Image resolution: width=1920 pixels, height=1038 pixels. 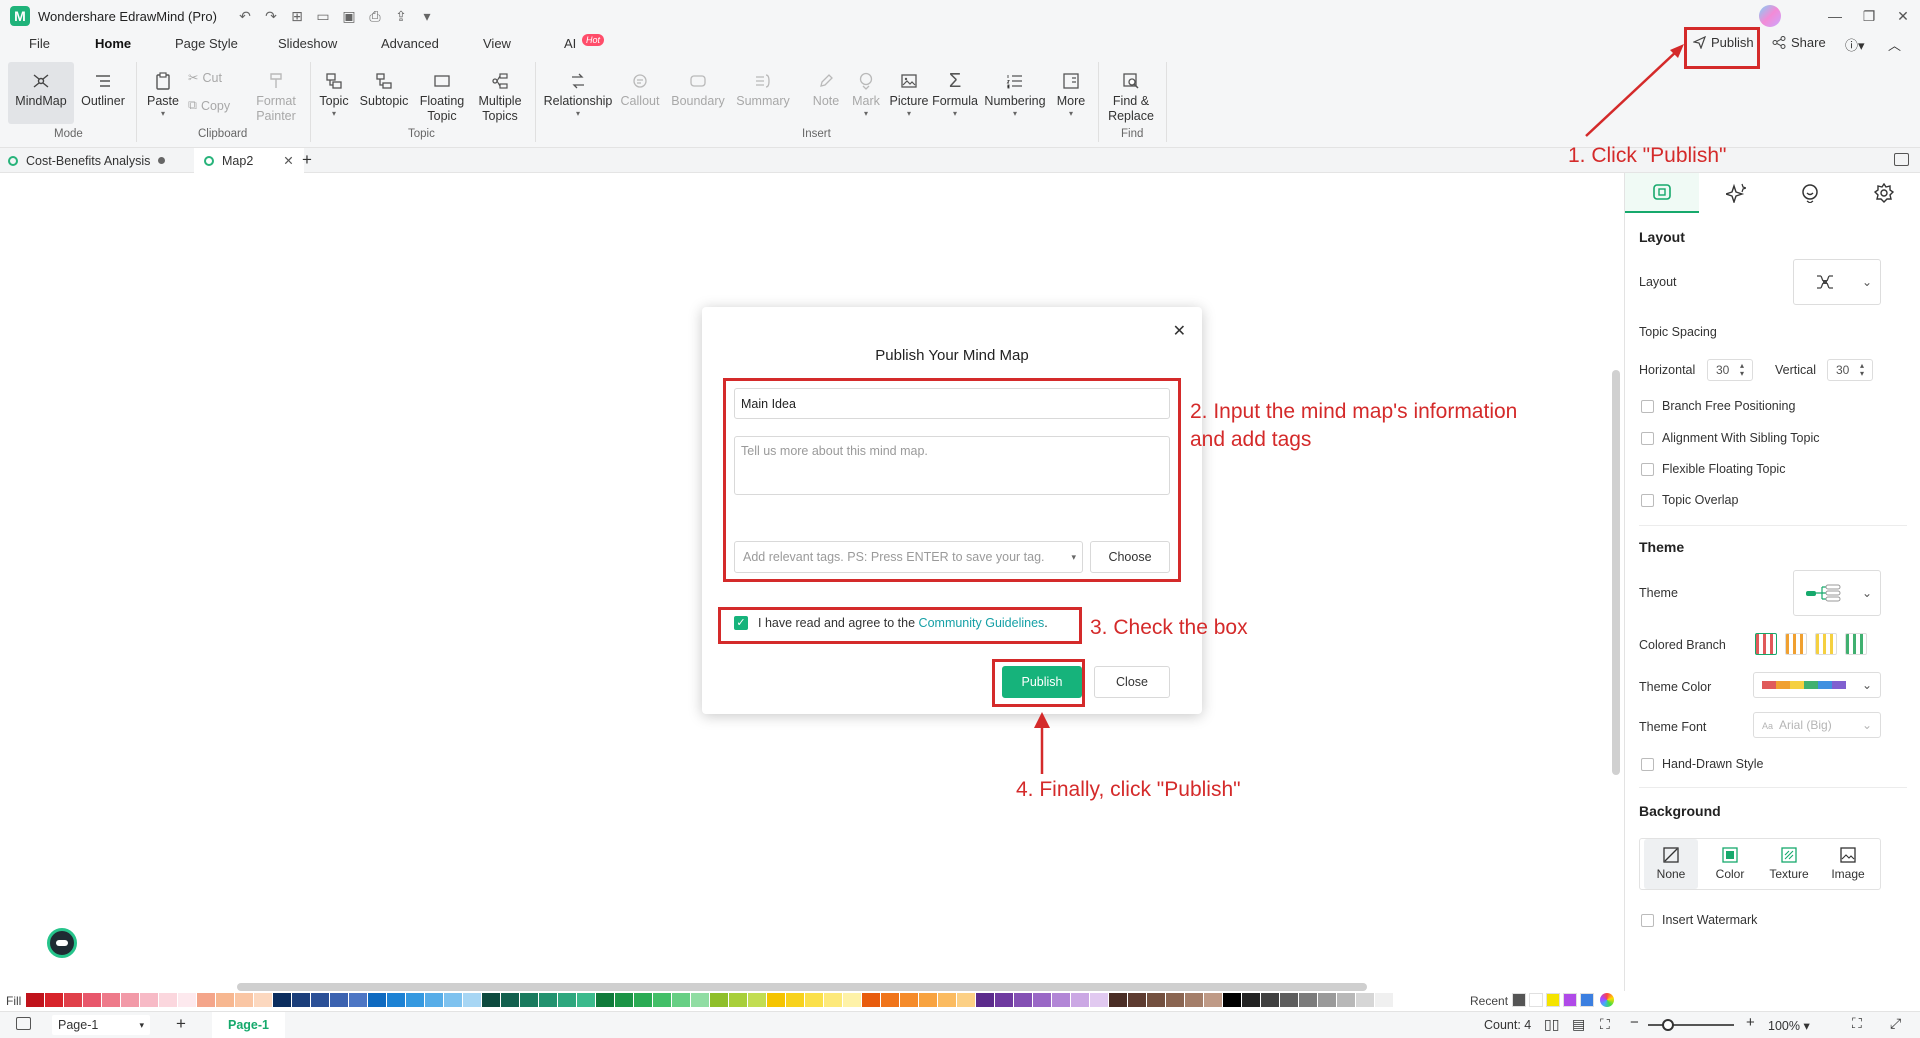 What do you see at coordinates (1837, 593) in the screenshot?
I see `theme-dropdown: ⌄` at bounding box center [1837, 593].